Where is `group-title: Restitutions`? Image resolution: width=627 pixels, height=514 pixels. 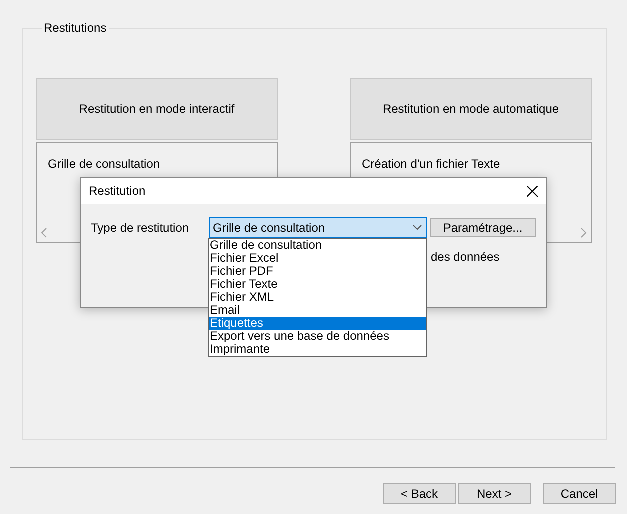 group-title: Restitutions is located at coordinates (75, 28).